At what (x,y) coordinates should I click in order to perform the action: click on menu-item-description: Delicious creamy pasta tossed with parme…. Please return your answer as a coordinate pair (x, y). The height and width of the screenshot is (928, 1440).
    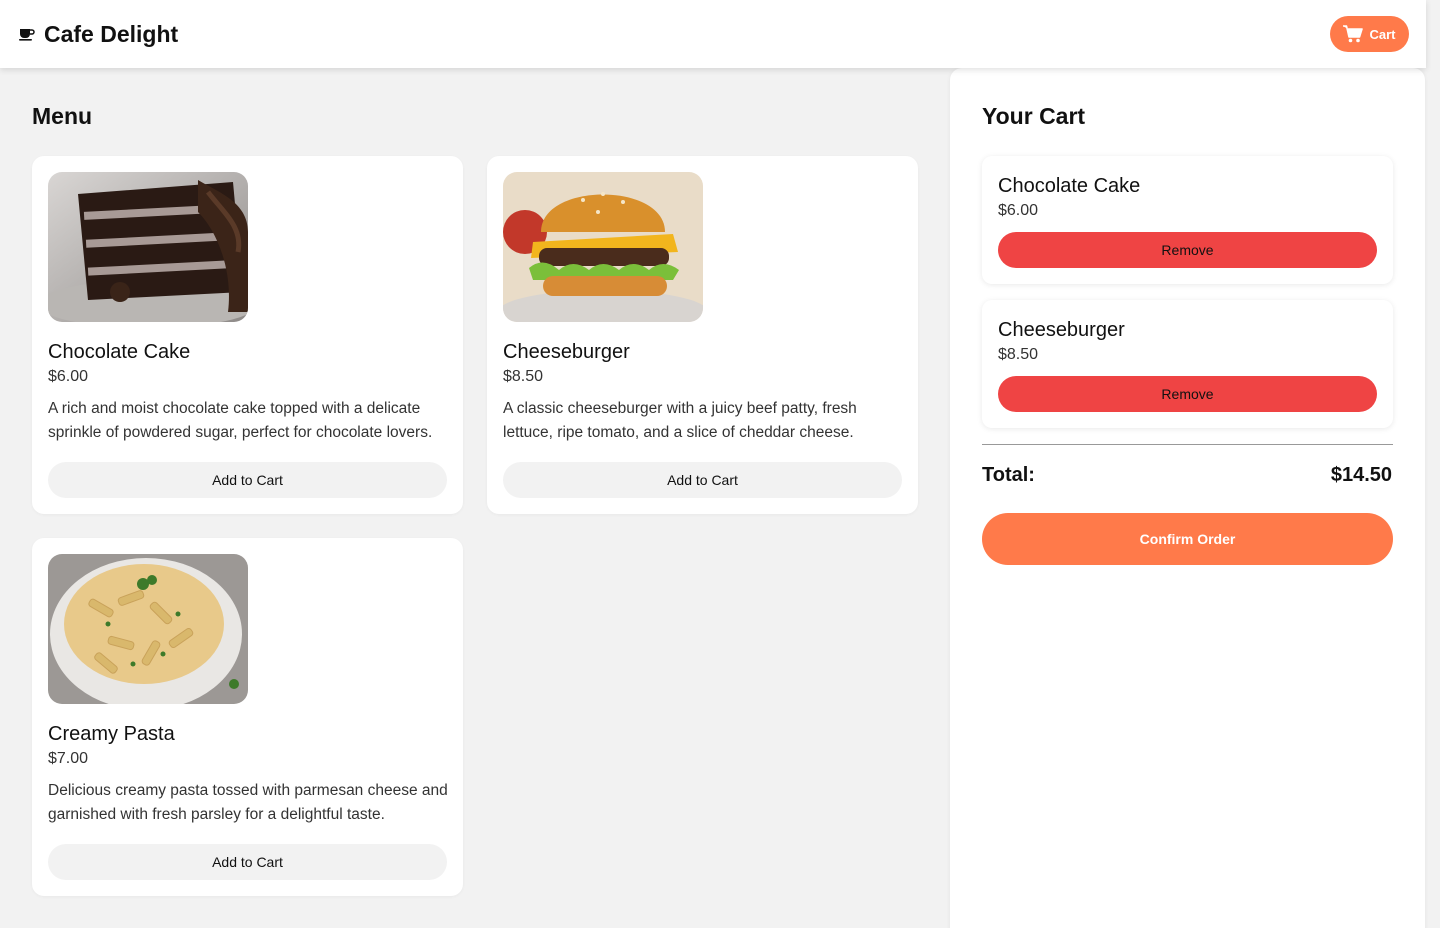
    Looking at the image, I should click on (248, 802).